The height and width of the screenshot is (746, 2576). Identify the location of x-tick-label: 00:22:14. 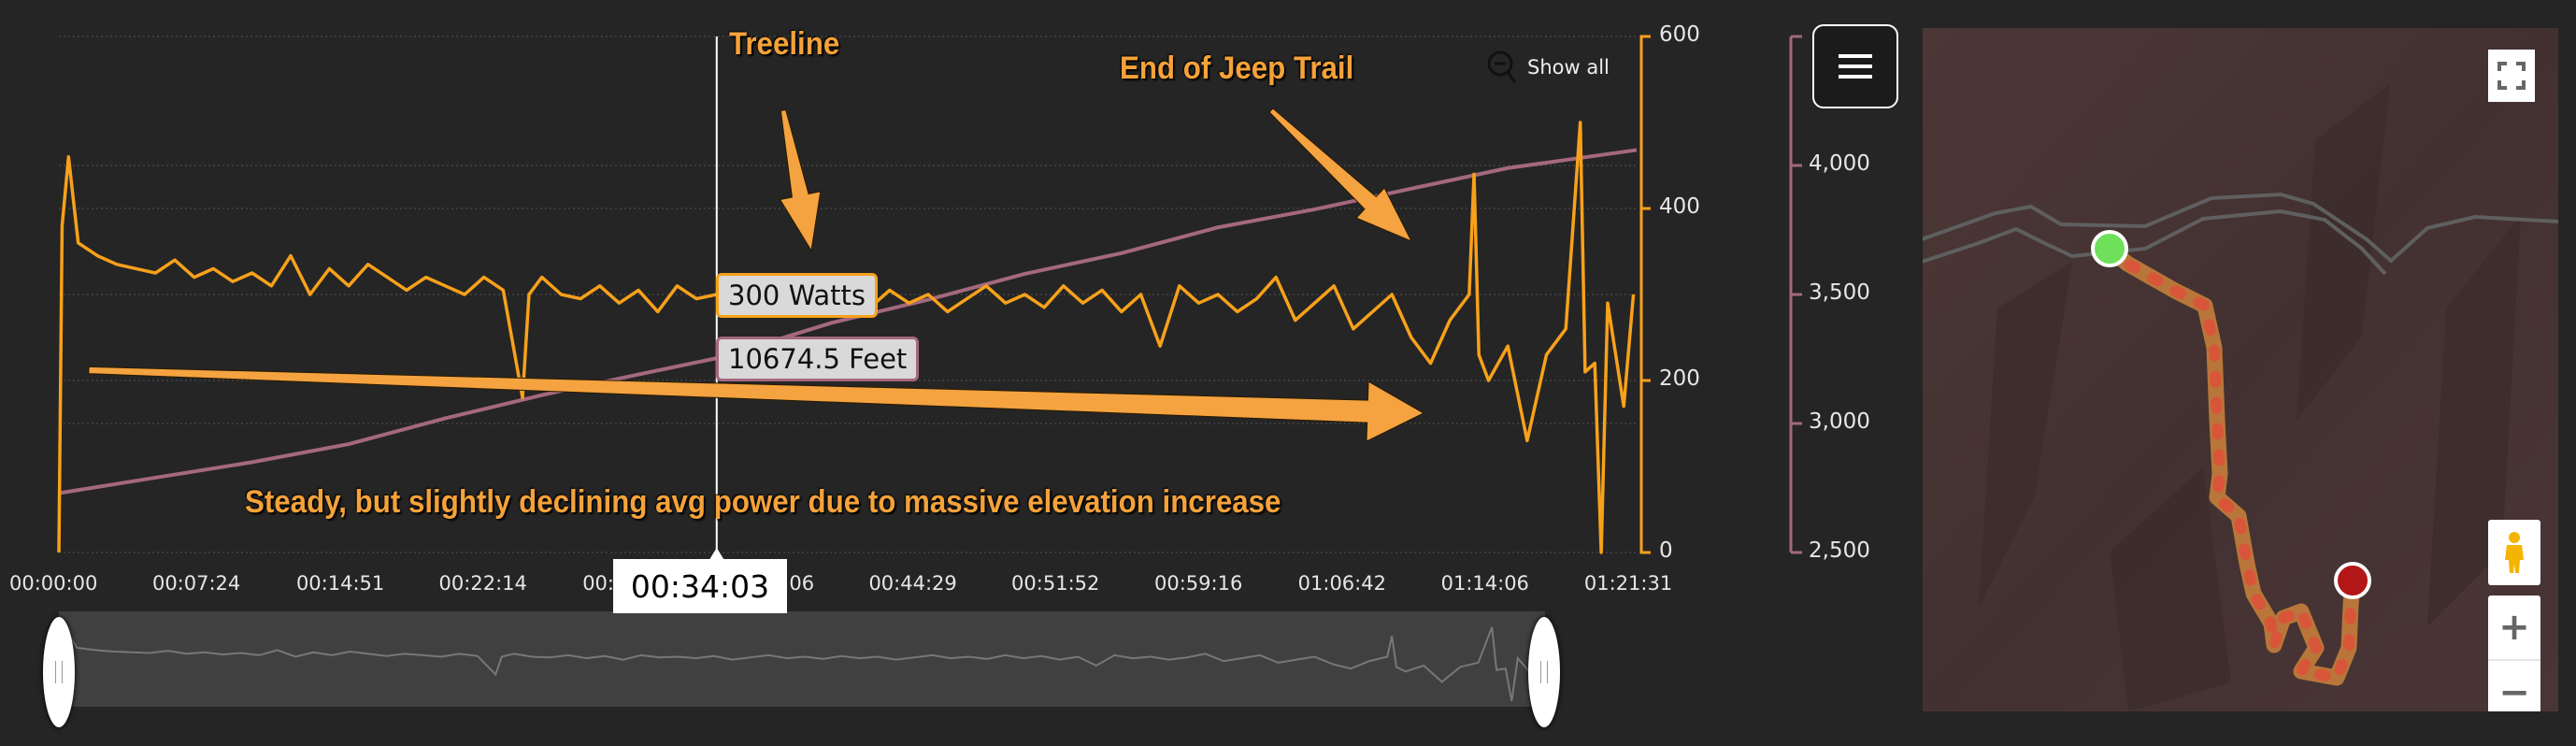
(482, 583).